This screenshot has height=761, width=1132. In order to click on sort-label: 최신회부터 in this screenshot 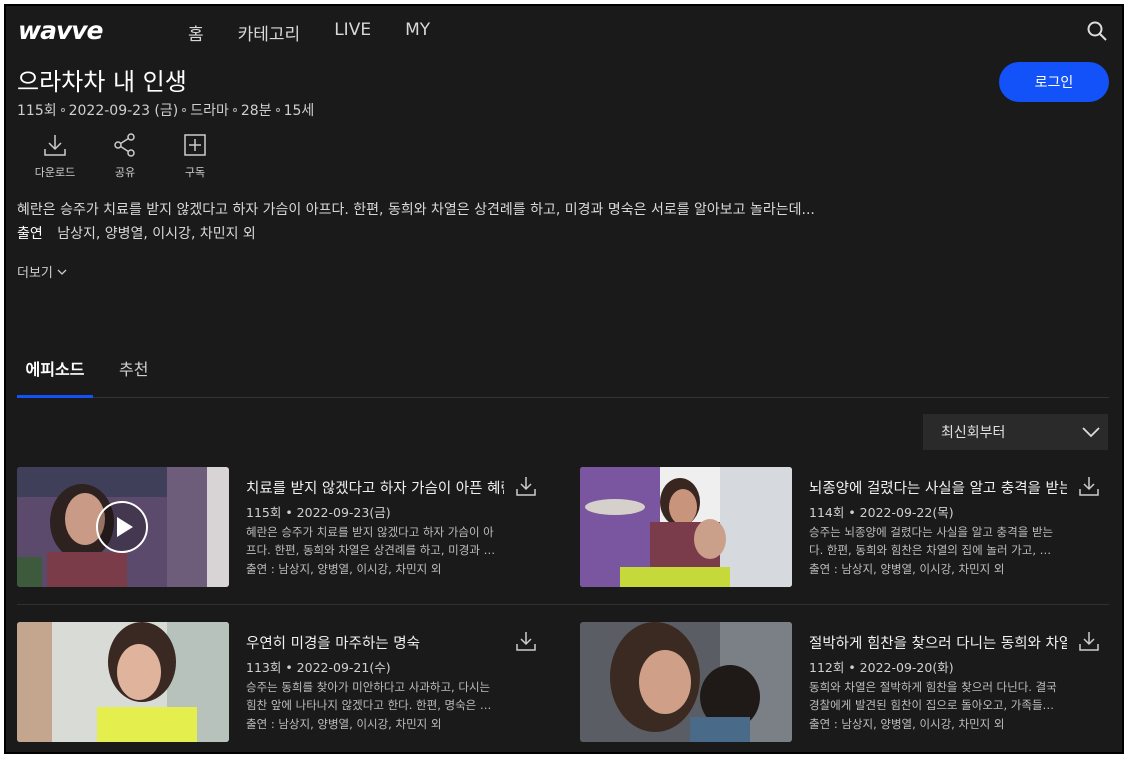, I will do `click(973, 433)`.